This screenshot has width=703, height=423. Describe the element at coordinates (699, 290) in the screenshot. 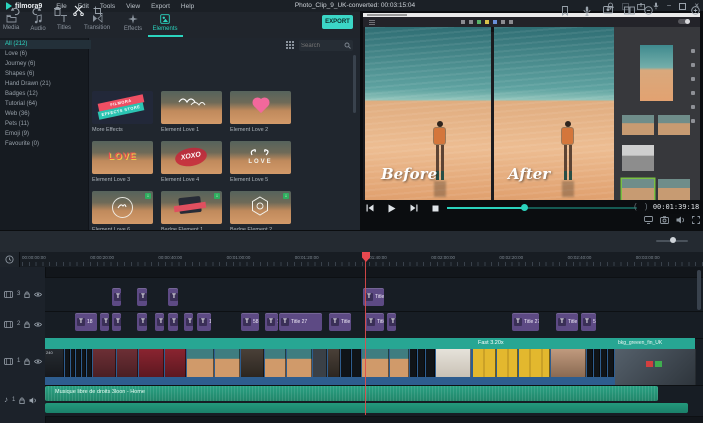

I see `timeline-scrollbar` at that location.